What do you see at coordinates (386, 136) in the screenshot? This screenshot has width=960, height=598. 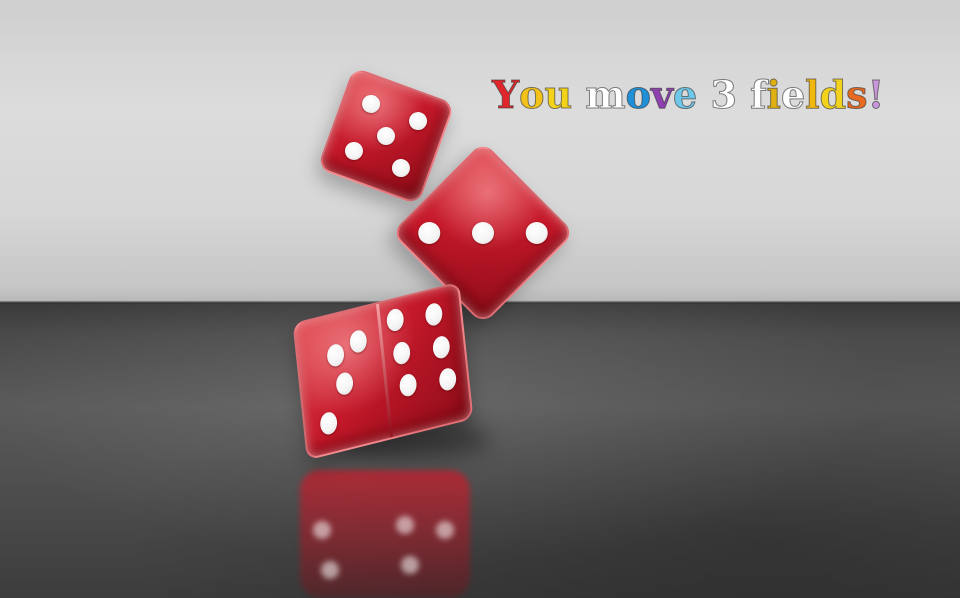 I see `die-five` at bounding box center [386, 136].